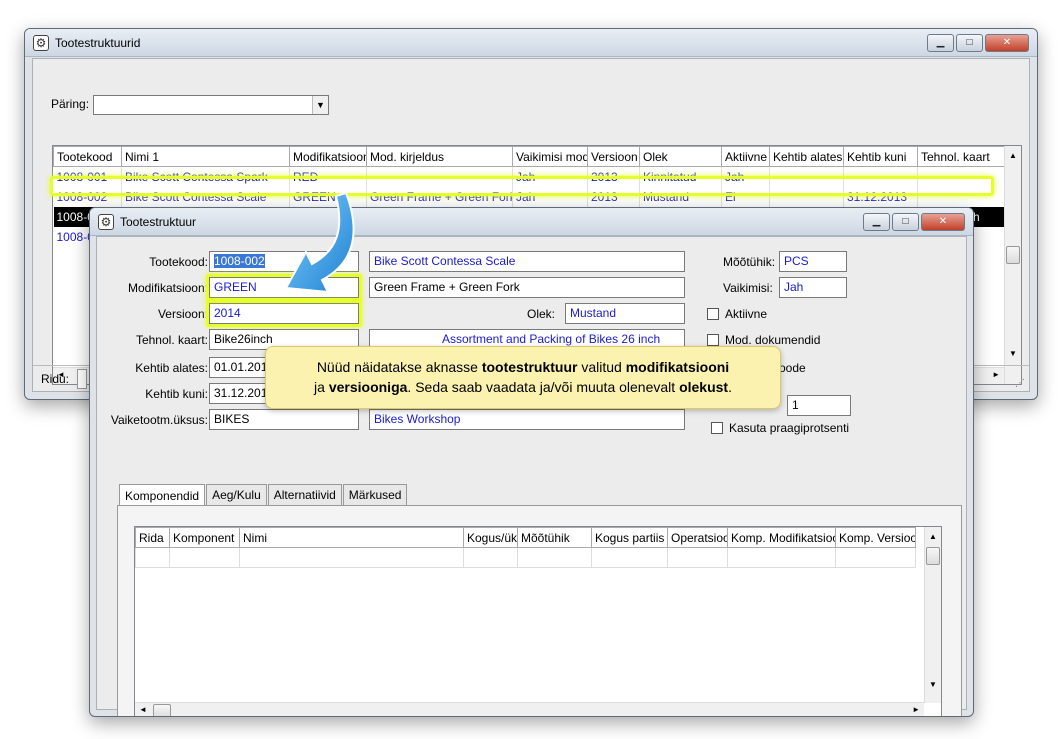  I want to click on column-header: Aktiivne, so click(745, 156).